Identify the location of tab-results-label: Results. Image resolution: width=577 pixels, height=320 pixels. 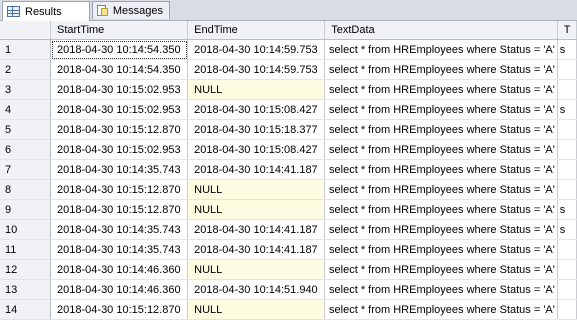
(43, 11).